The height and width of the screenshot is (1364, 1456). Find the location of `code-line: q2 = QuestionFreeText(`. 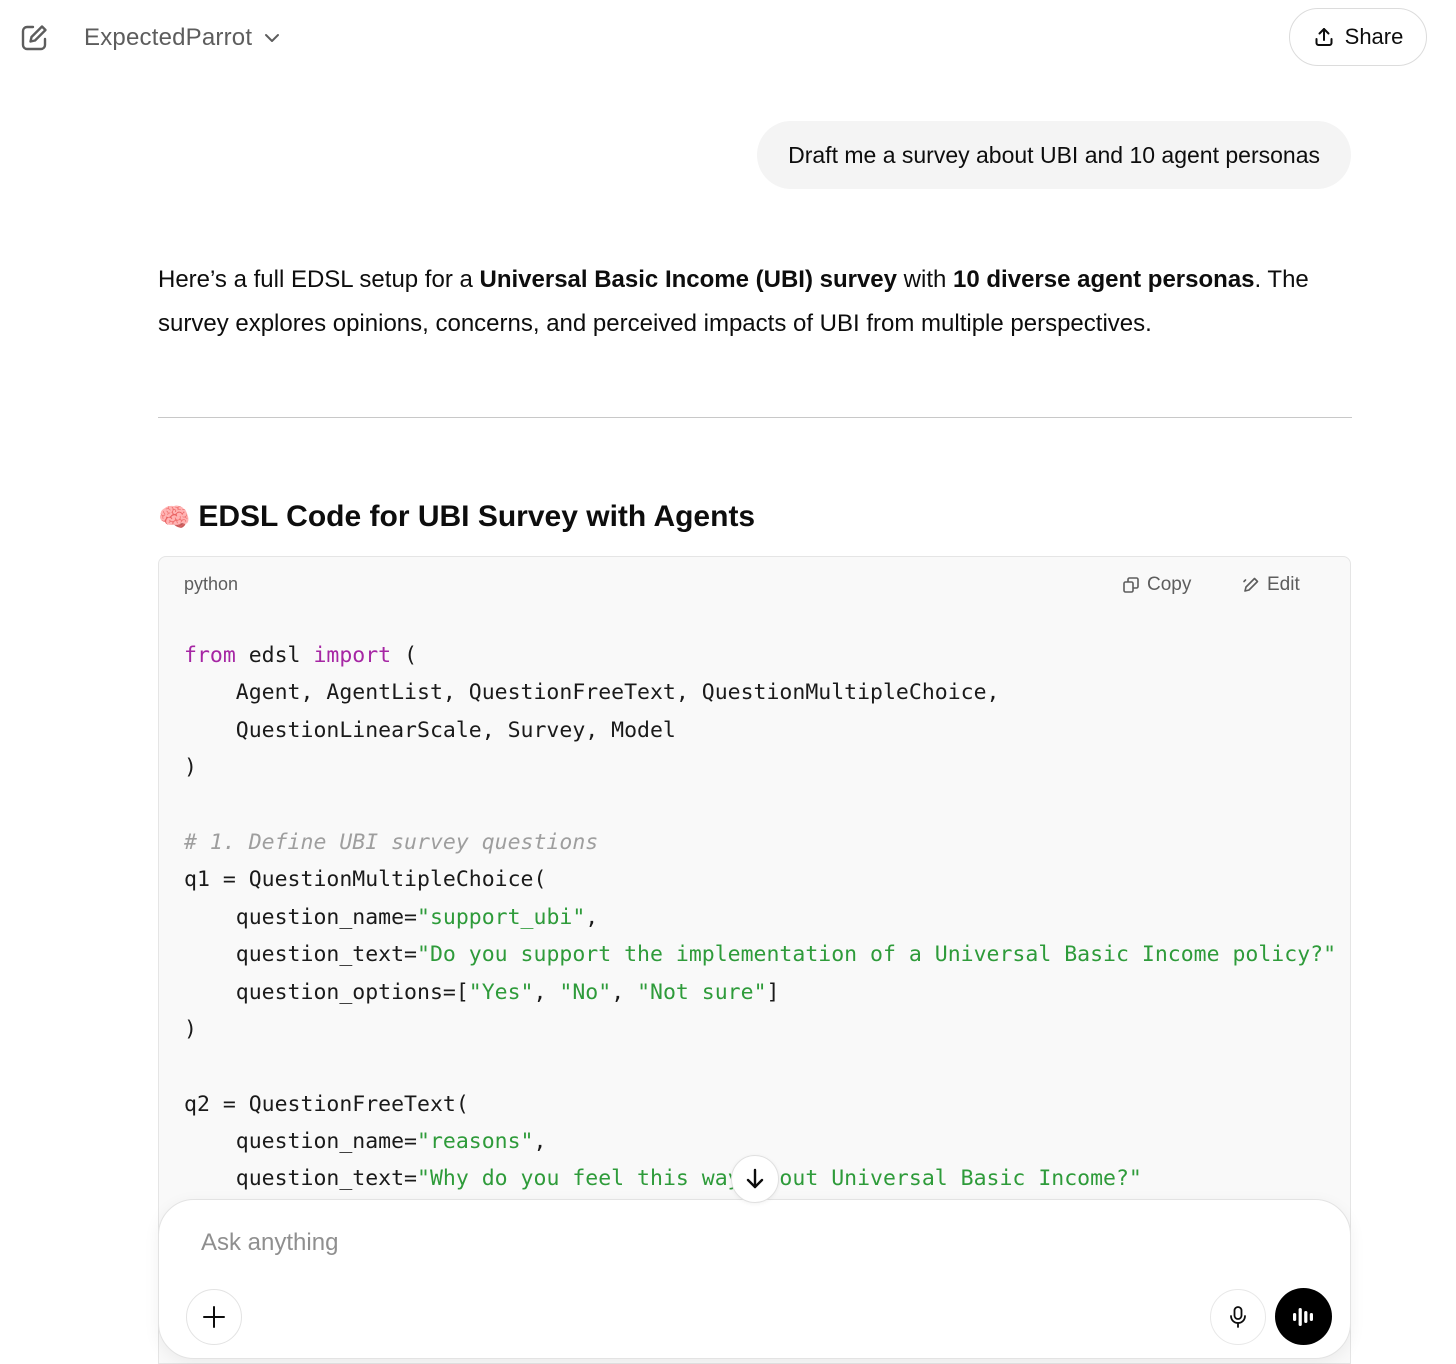

code-line: q2 = QuestionFreeText( is located at coordinates (760, 1104).